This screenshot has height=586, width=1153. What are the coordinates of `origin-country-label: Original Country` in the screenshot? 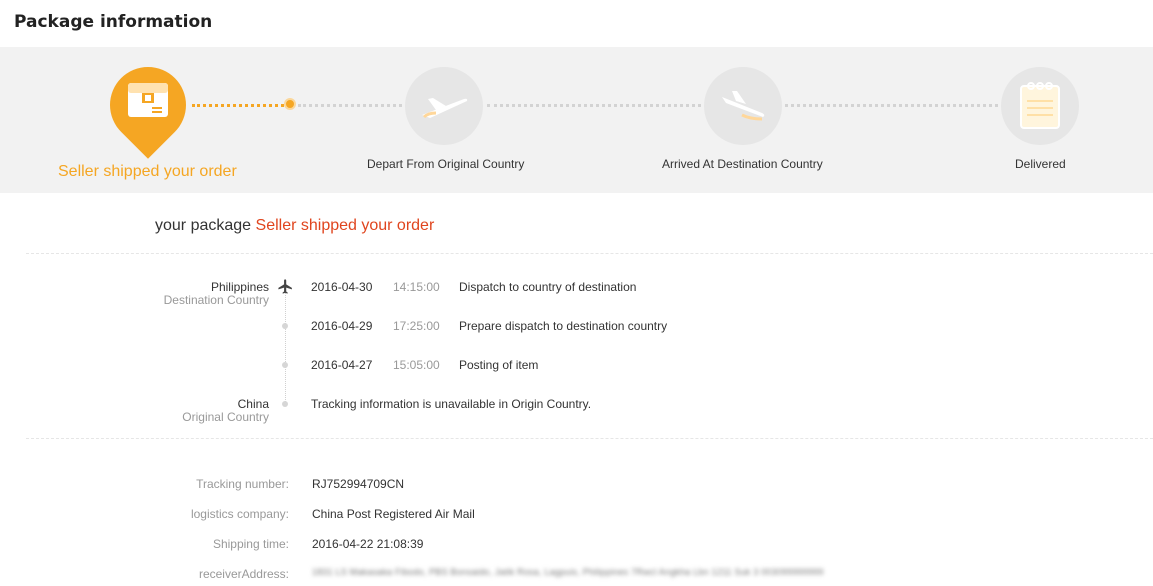 It's located at (225, 417).